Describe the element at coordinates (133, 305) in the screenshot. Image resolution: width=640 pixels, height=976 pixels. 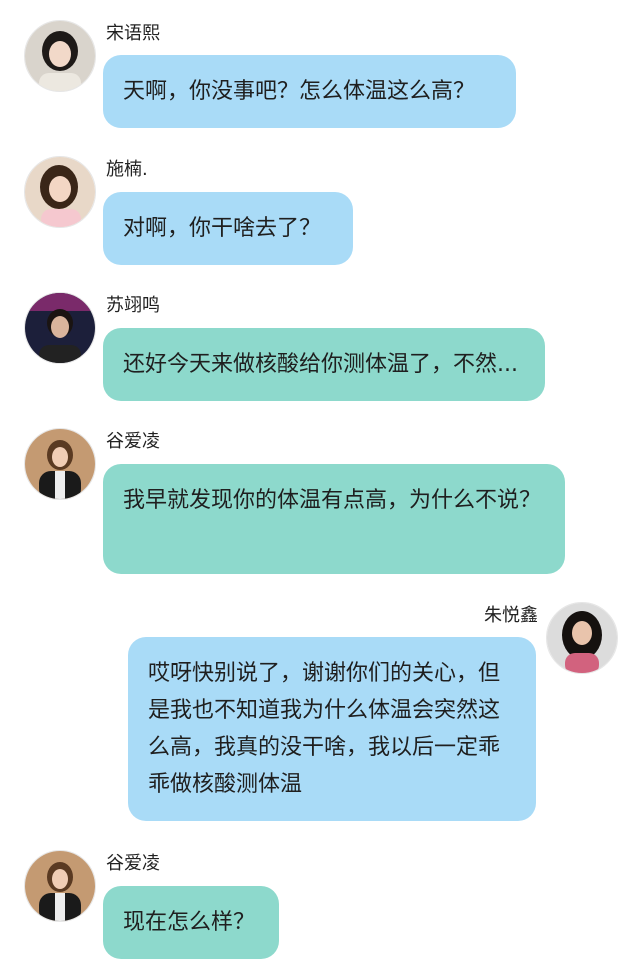
I see `sender-name: 苏翊鸣` at that location.